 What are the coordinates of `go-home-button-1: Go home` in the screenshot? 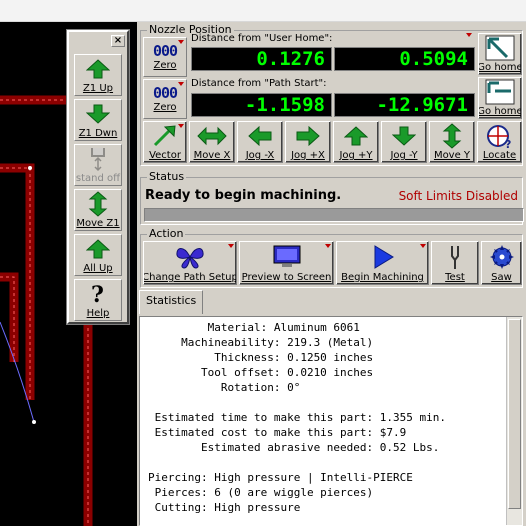 It's located at (500, 54).